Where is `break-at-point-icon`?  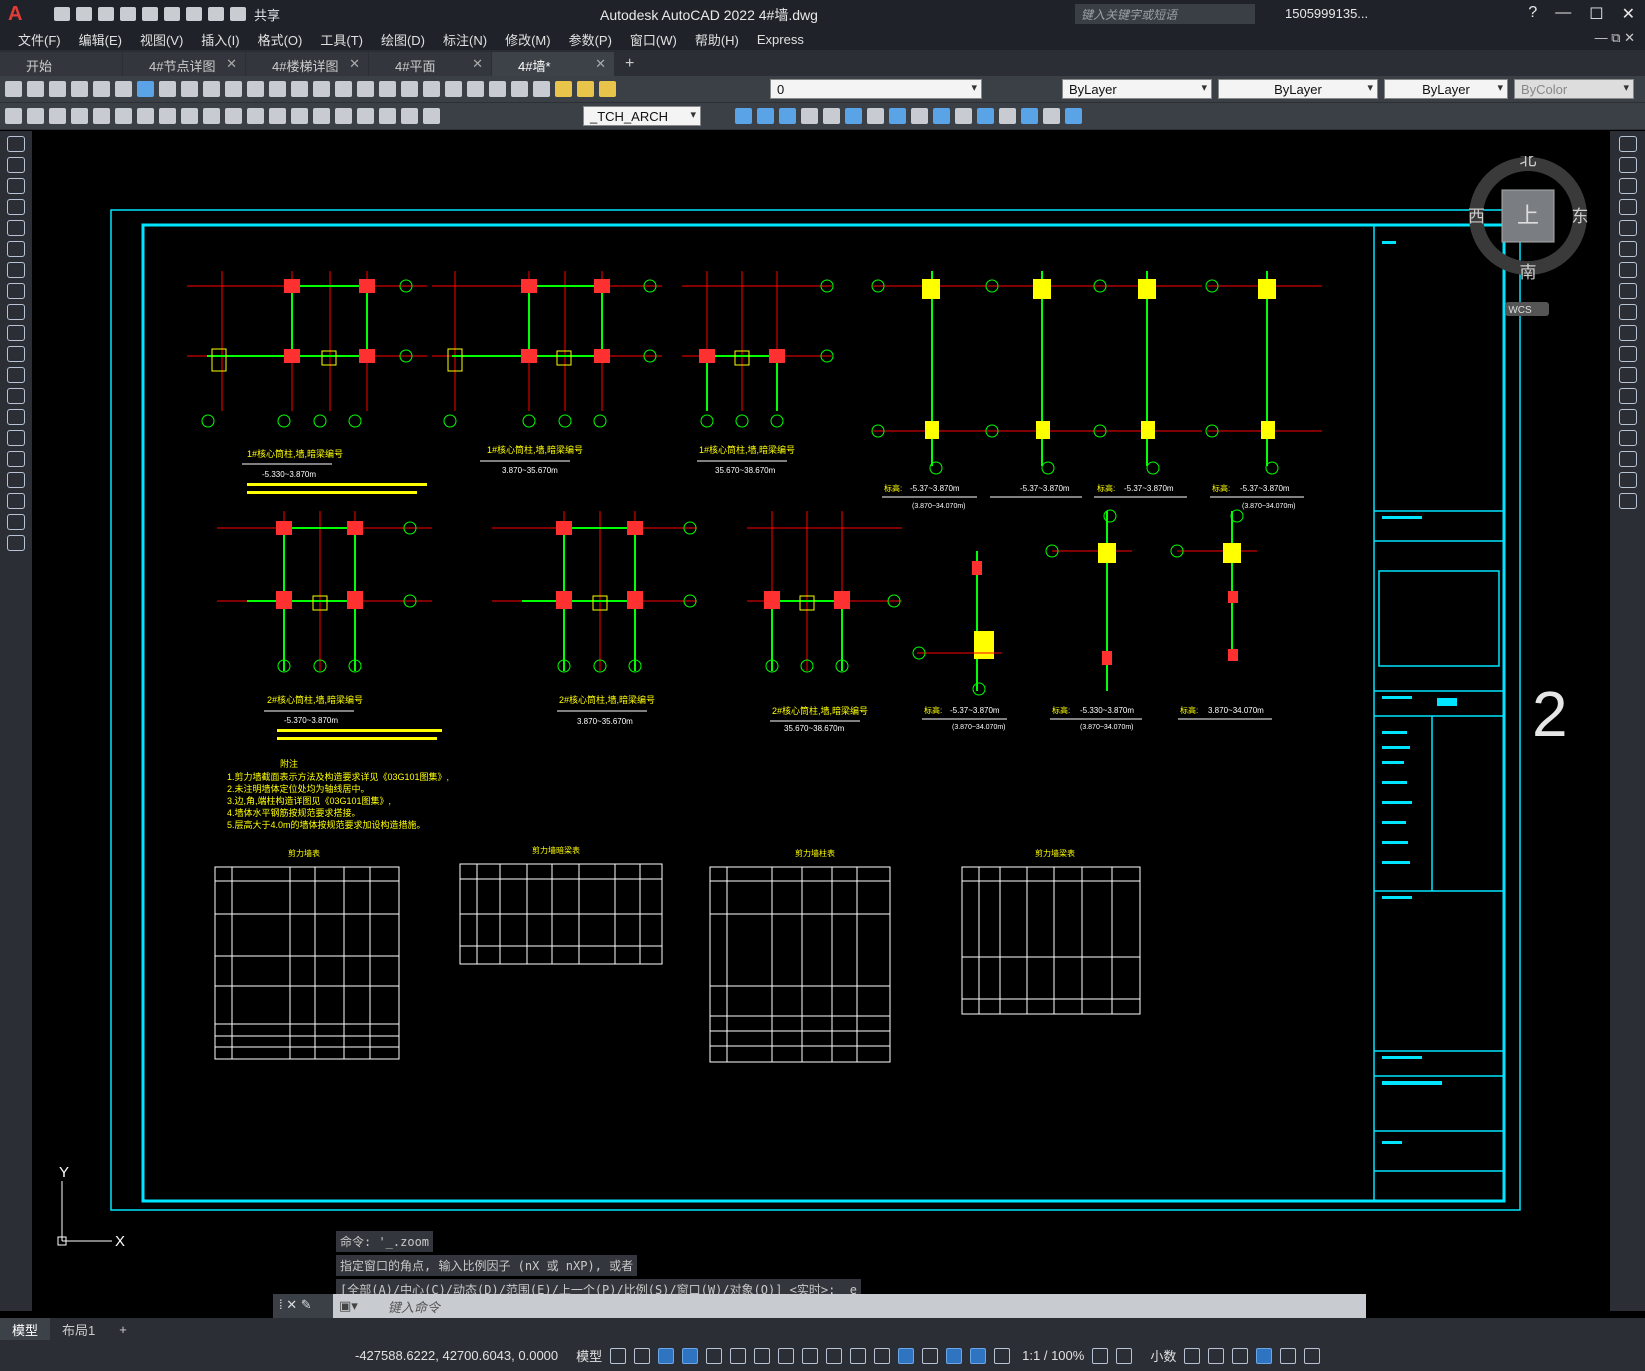
break-at-point-icon is located at coordinates (1627, 375).